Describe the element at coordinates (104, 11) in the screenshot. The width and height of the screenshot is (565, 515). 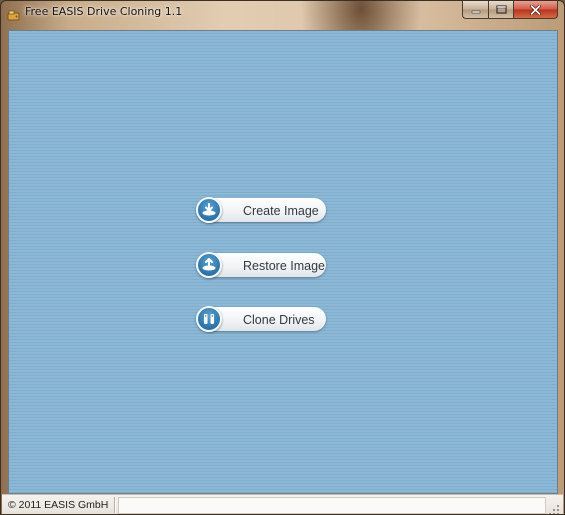
I see `window-title: Free EASIS Drive Cloning 1.1` at that location.